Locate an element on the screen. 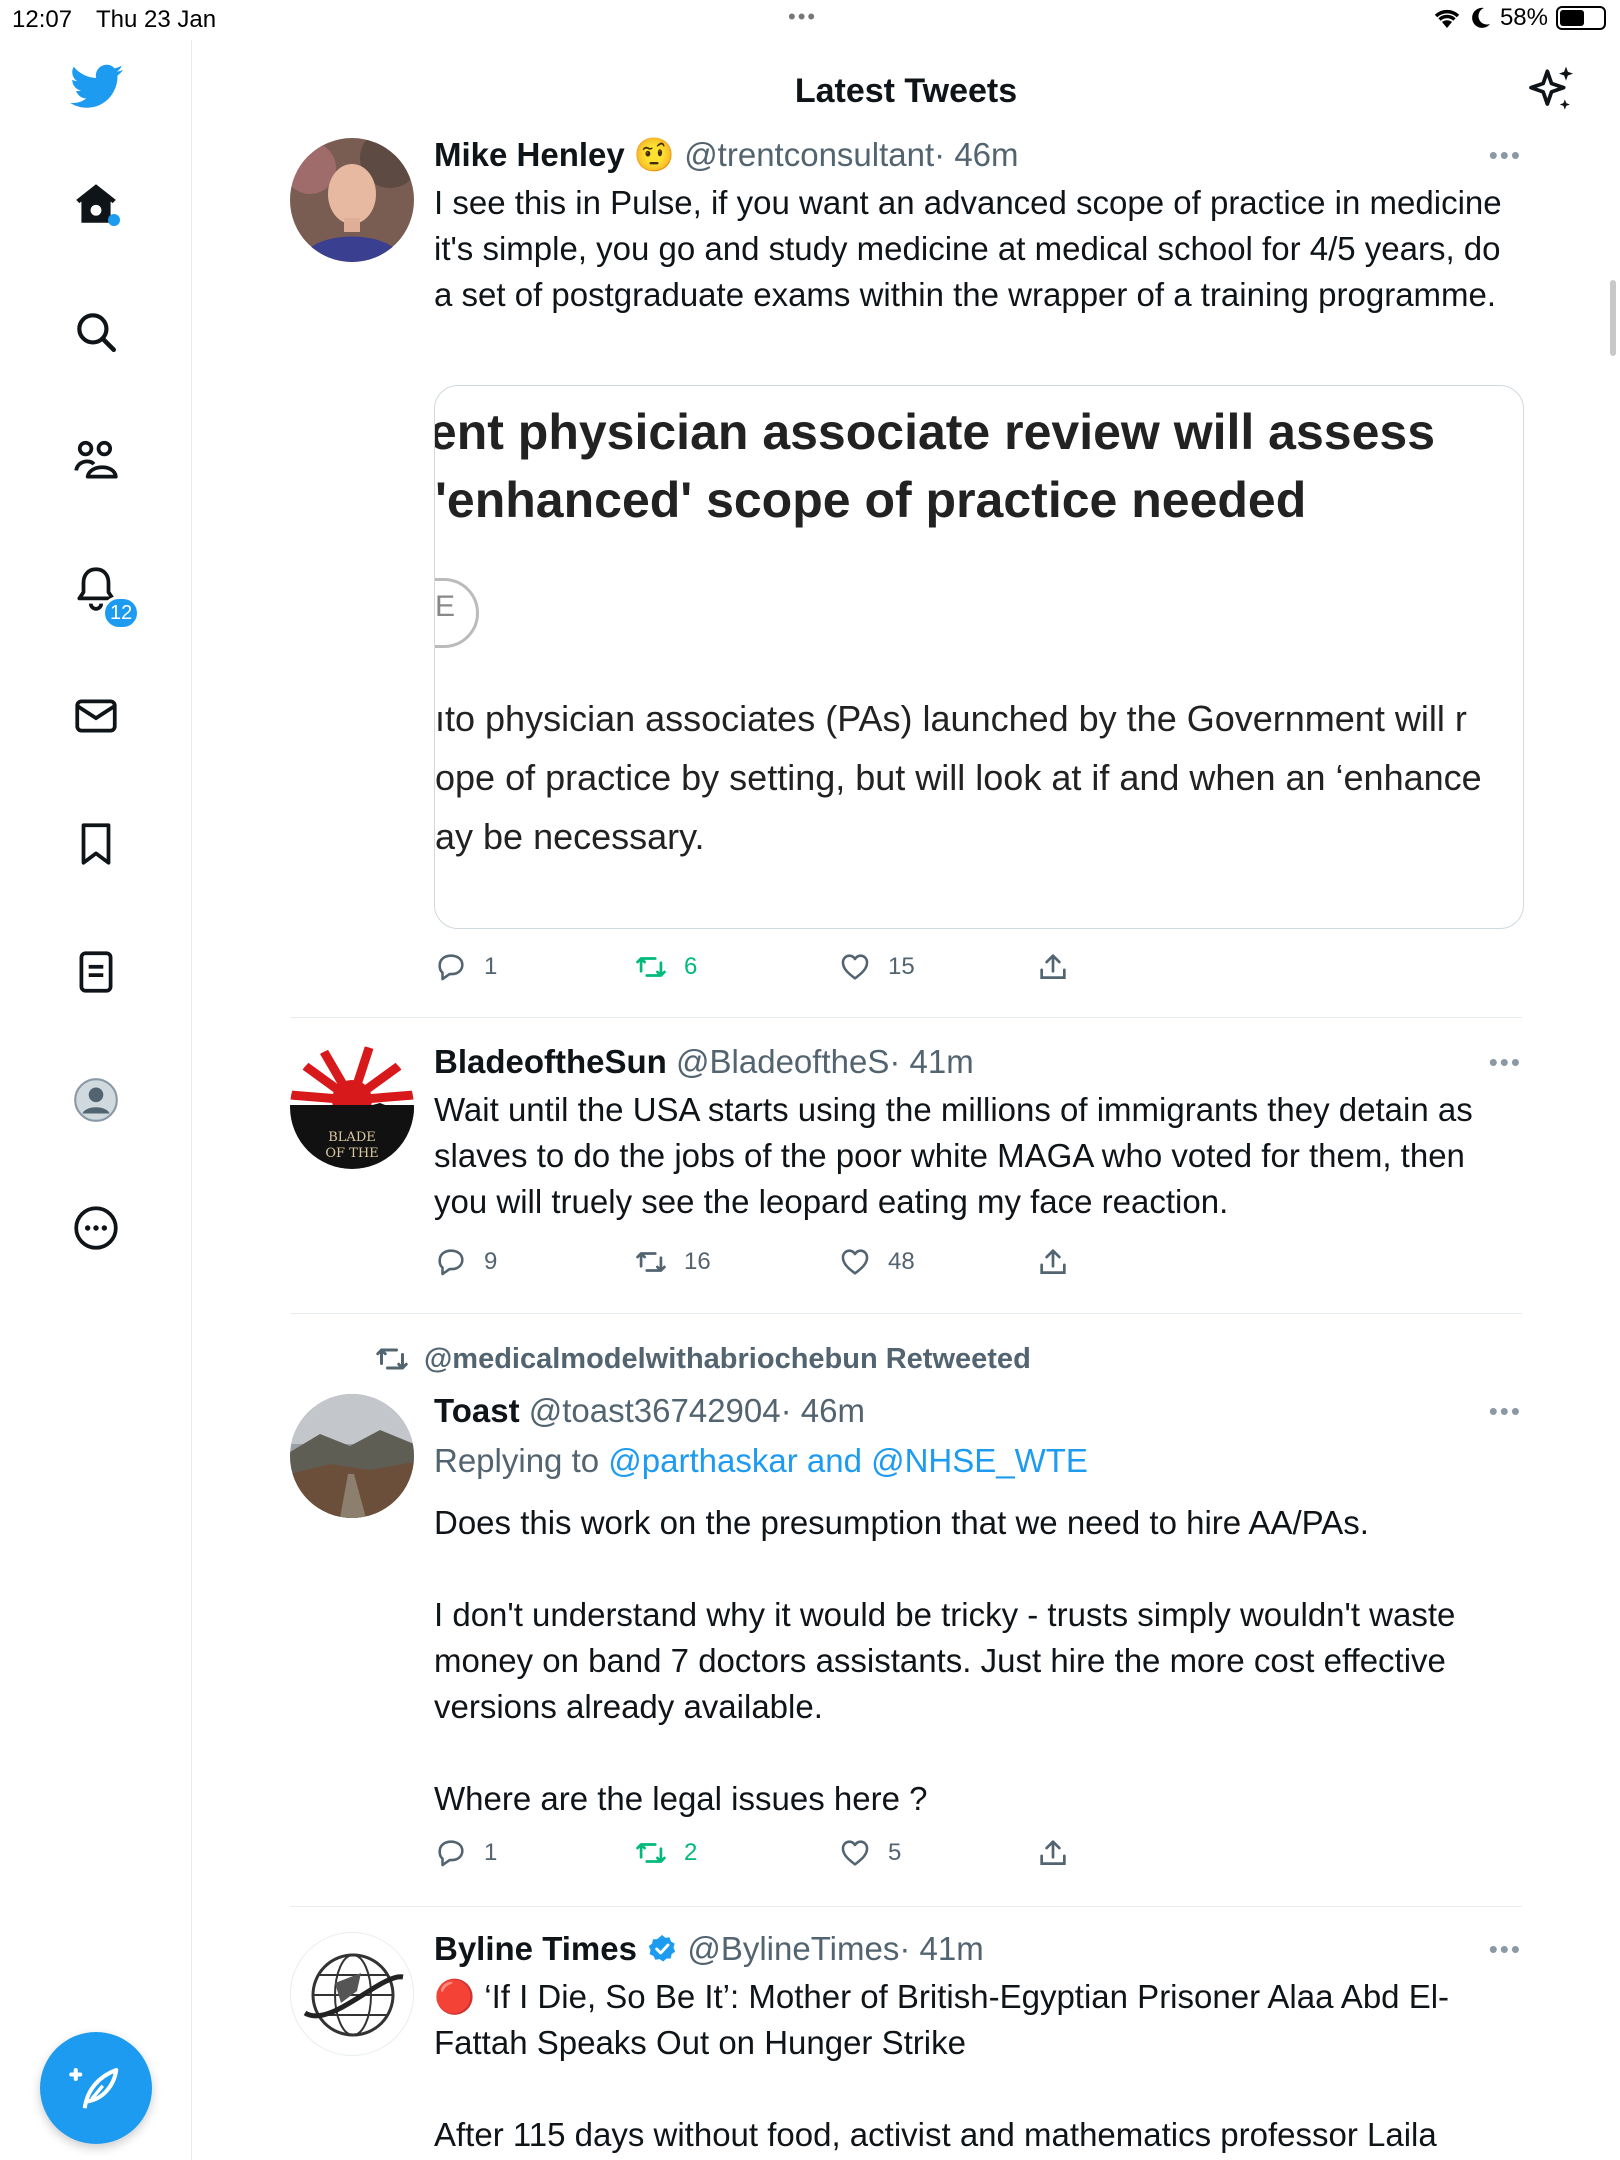 The width and height of the screenshot is (1620, 2160). card-heading-line: 'enhanced' scope of practice needed is located at coordinates (871, 500).